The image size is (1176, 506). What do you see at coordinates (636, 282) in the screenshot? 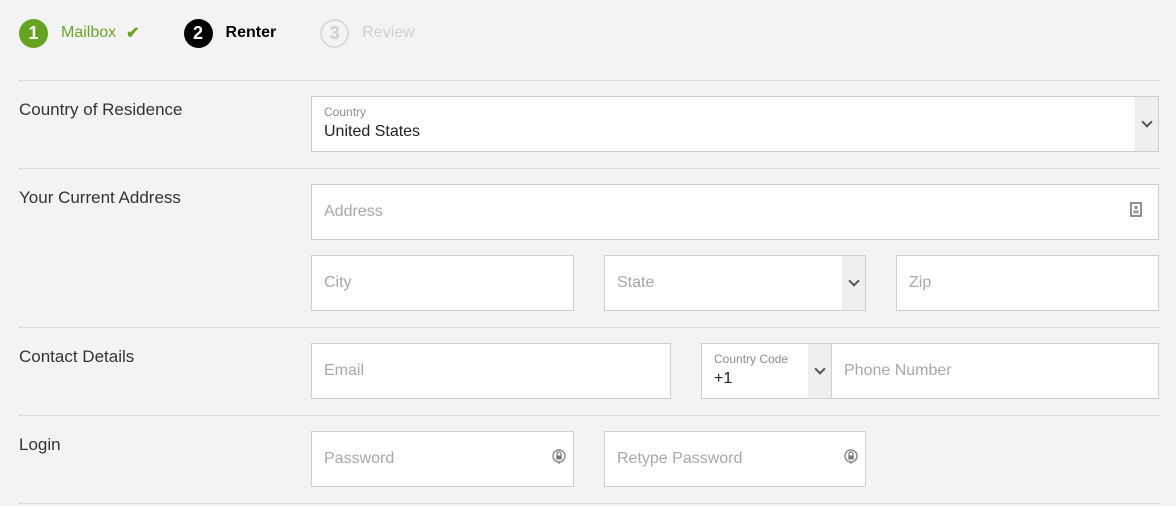
I see `state-placeholder: State` at bounding box center [636, 282].